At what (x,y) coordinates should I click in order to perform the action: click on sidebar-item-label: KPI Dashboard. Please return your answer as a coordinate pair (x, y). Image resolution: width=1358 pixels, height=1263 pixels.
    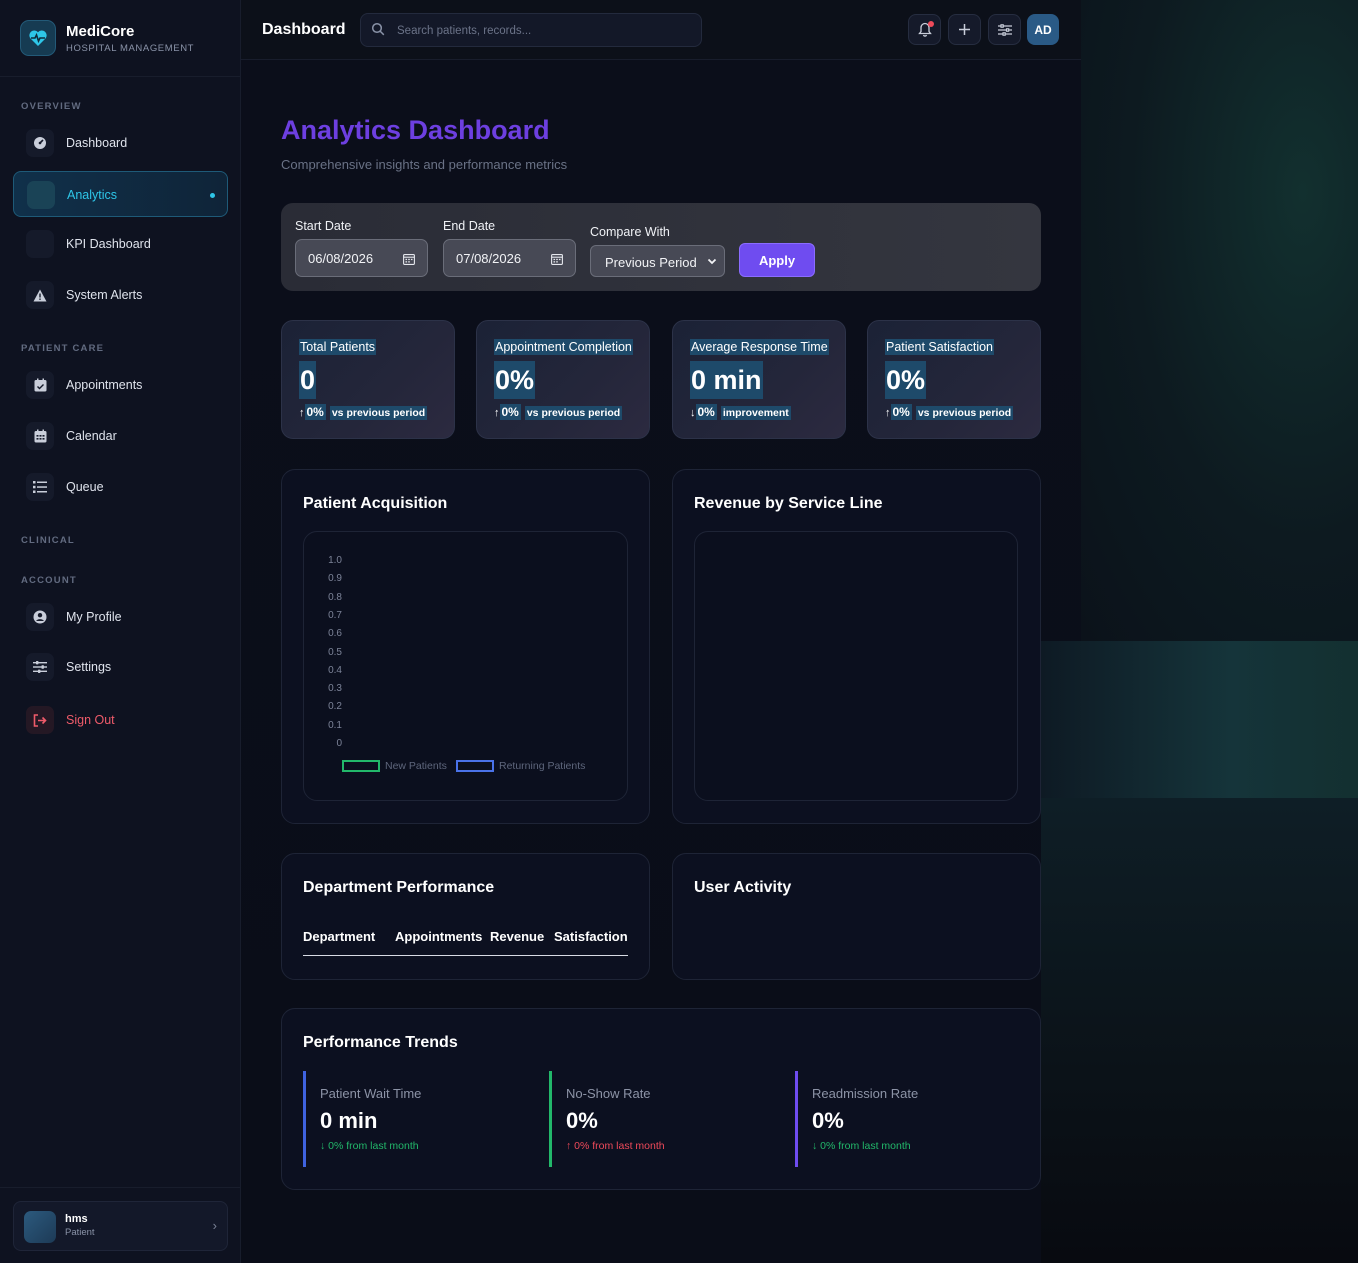
    Looking at the image, I should click on (108, 244).